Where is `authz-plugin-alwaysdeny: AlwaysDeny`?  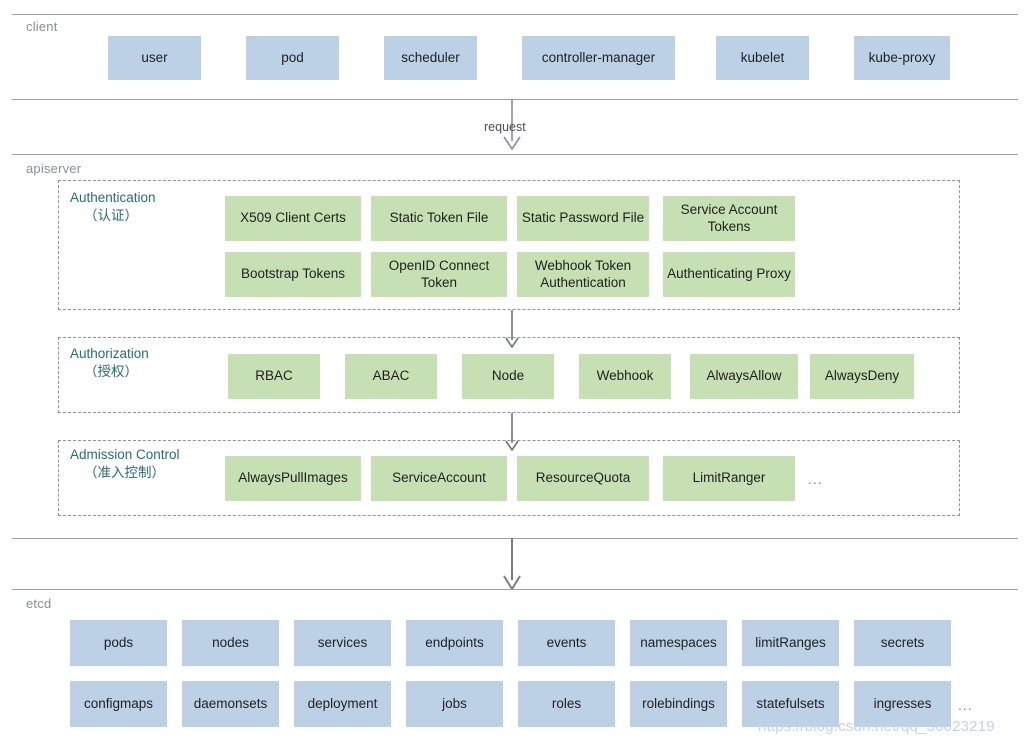 authz-plugin-alwaysdeny: AlwaysDeny is located at coordinates (862, 376).